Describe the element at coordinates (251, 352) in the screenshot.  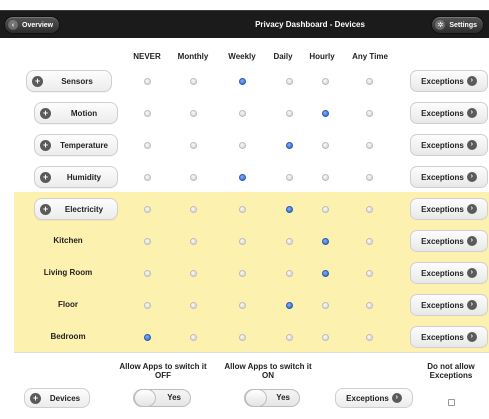
I see `footer-divider` at that location.